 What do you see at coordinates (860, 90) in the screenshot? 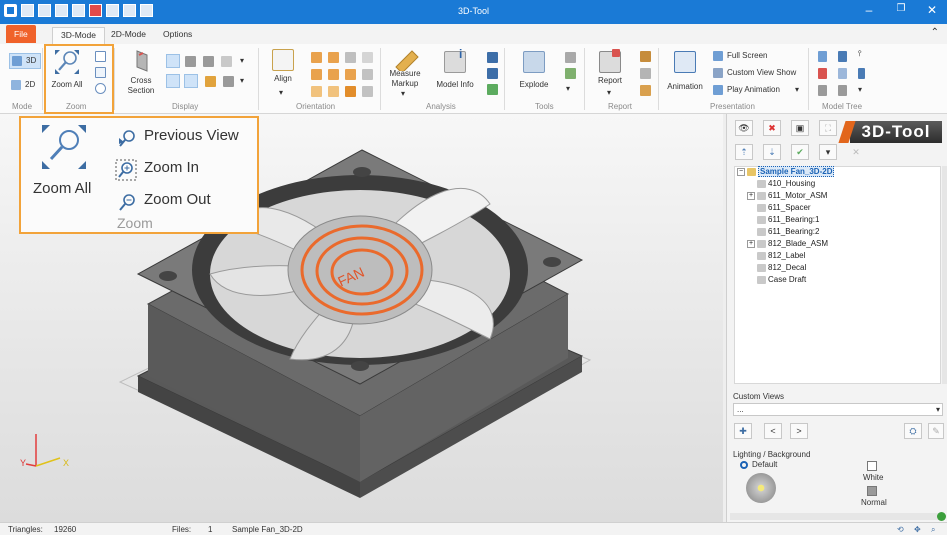
I see `tree-more-icon: ▾` at bounding box center [860, 90].